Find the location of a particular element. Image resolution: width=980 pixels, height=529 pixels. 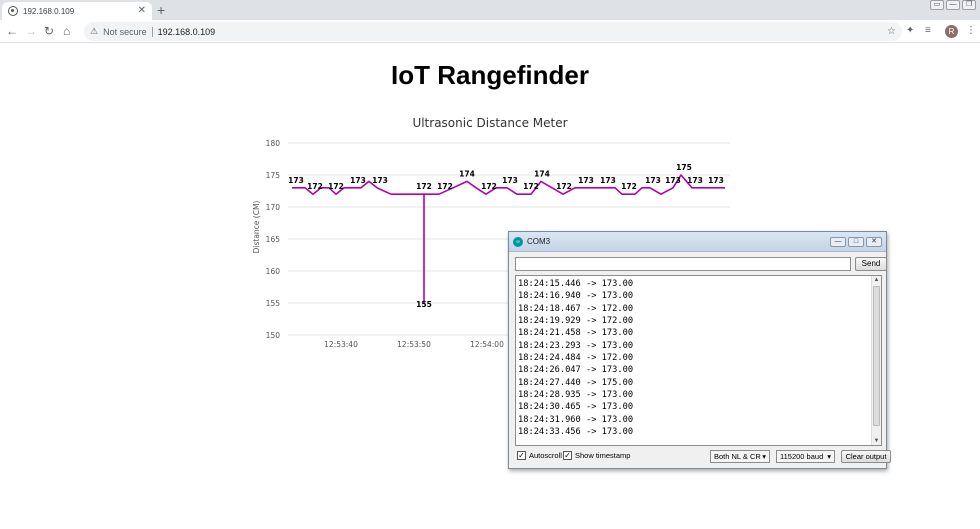

vertical-scrollbar: ▲ ▼ is located at coordinates (876, 360).